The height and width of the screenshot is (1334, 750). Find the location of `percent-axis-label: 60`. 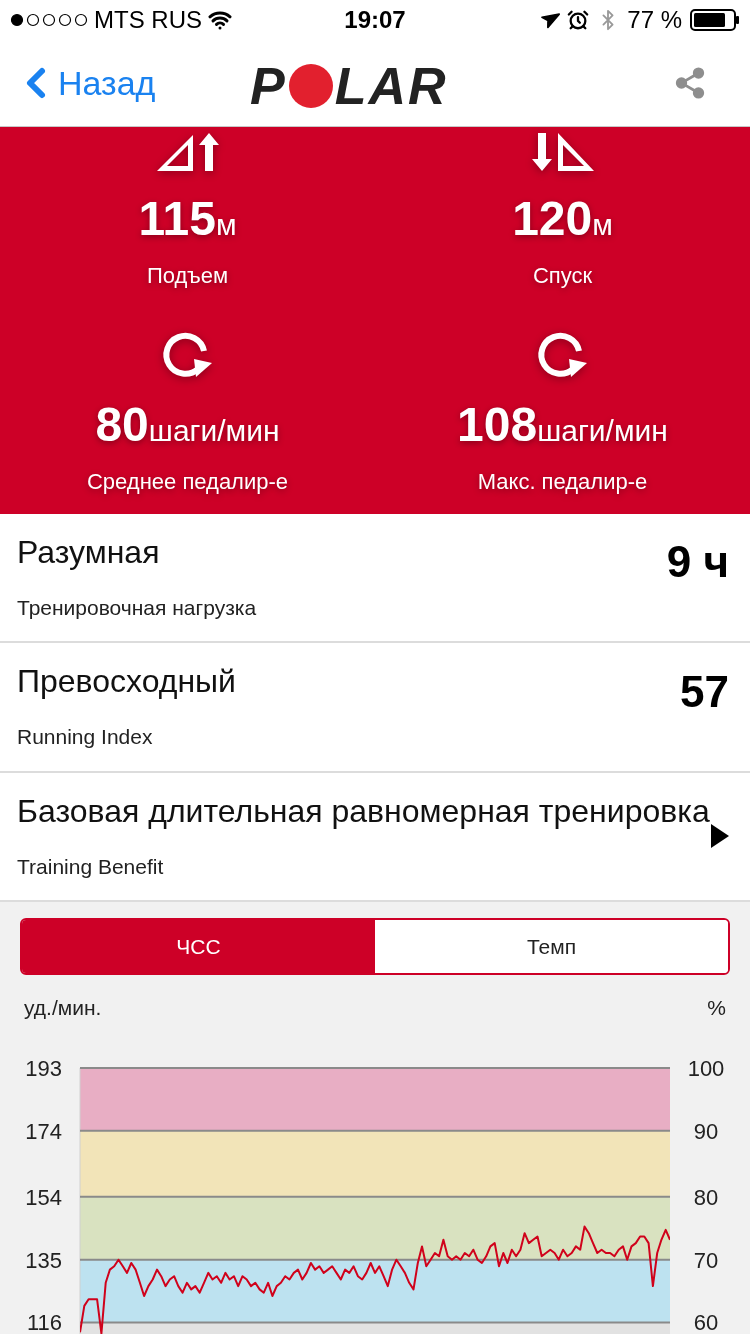

percent-axis-label: 60 is located at coordinates (706, 1322).